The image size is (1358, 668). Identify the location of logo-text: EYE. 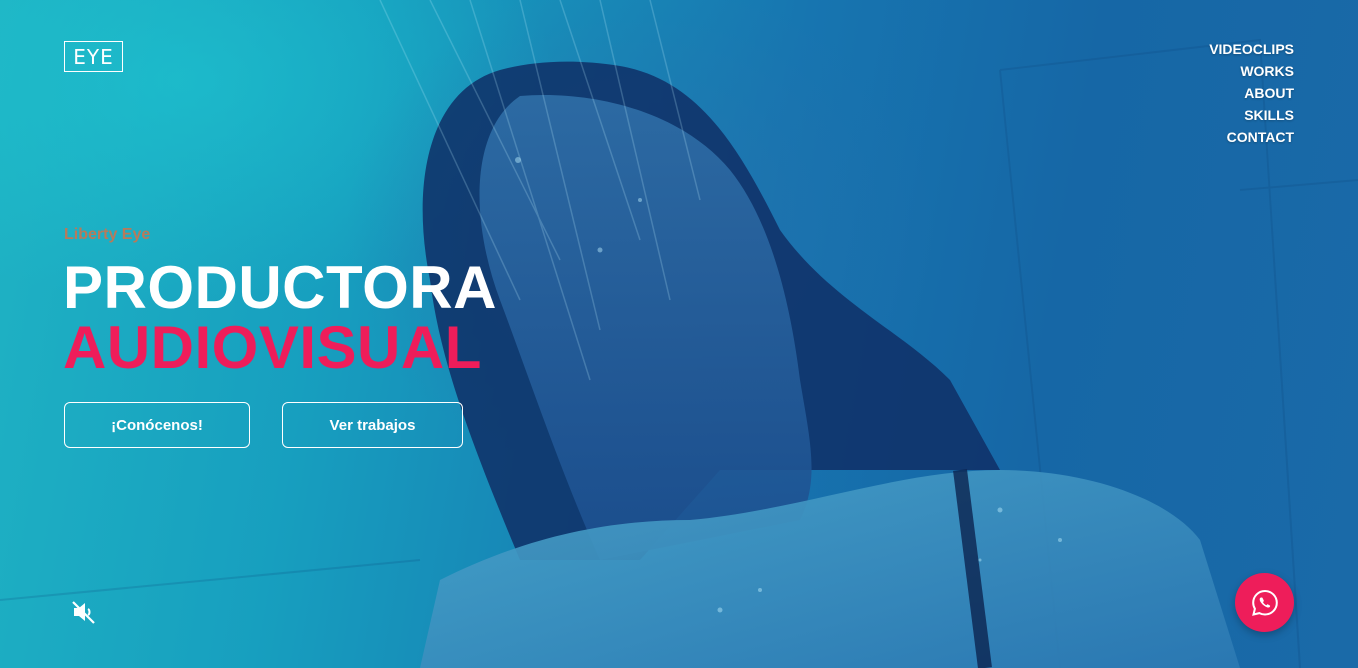
(93, 56).